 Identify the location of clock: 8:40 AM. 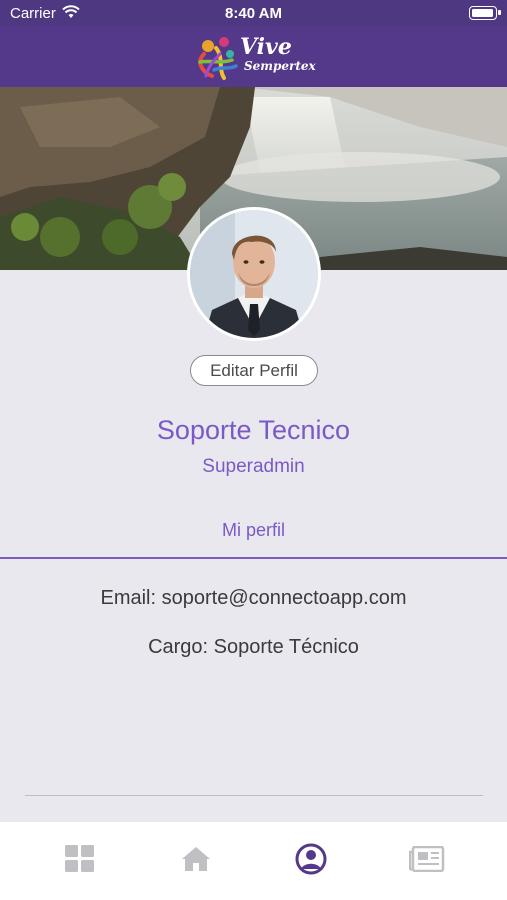
(253, 13).